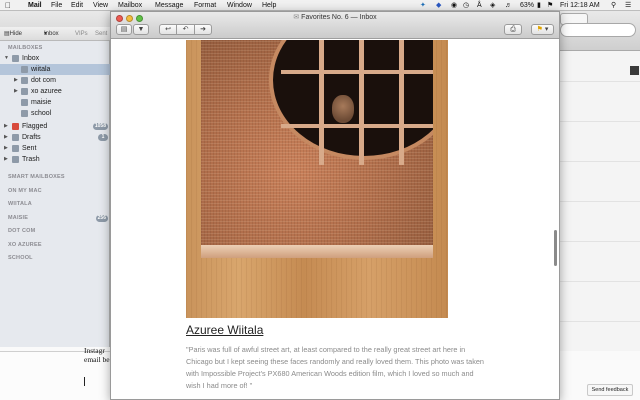 This screenshot has width=640, height=400. I want to click on sidebar-item-label: Flagged, so click(35, 126).